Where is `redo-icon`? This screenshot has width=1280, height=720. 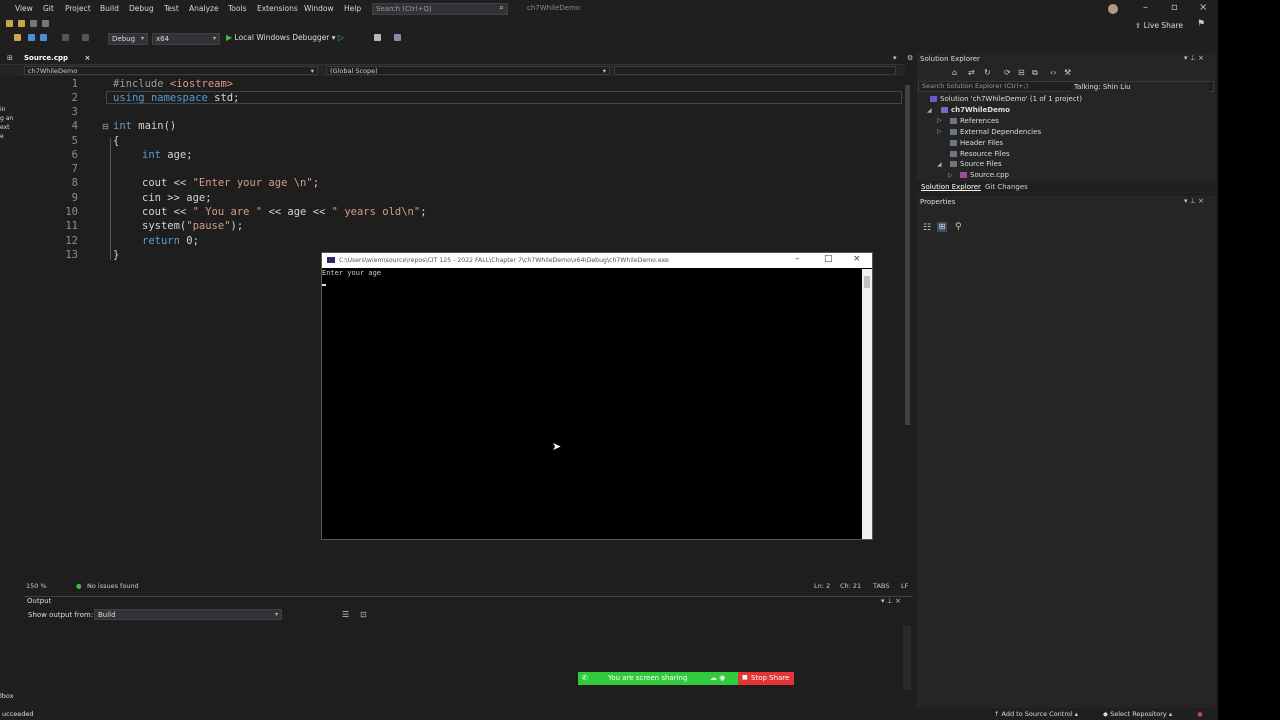 redo-icon is located at coordinates (85, 37).